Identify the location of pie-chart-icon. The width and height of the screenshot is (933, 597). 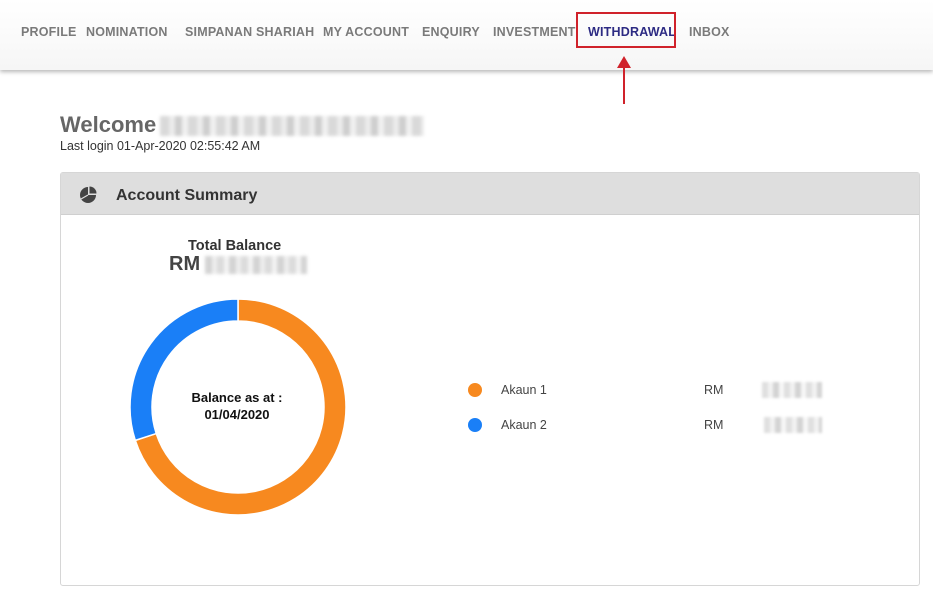
(88, 194).